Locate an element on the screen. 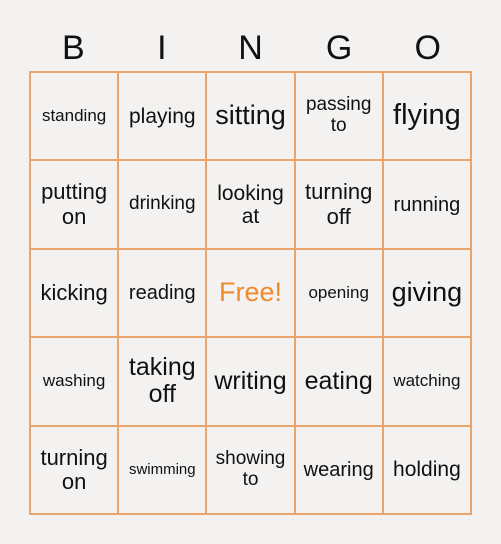 The height and width of the screenshot is (544, 501). header-letter-o: O is located at coordinates (427, 48).